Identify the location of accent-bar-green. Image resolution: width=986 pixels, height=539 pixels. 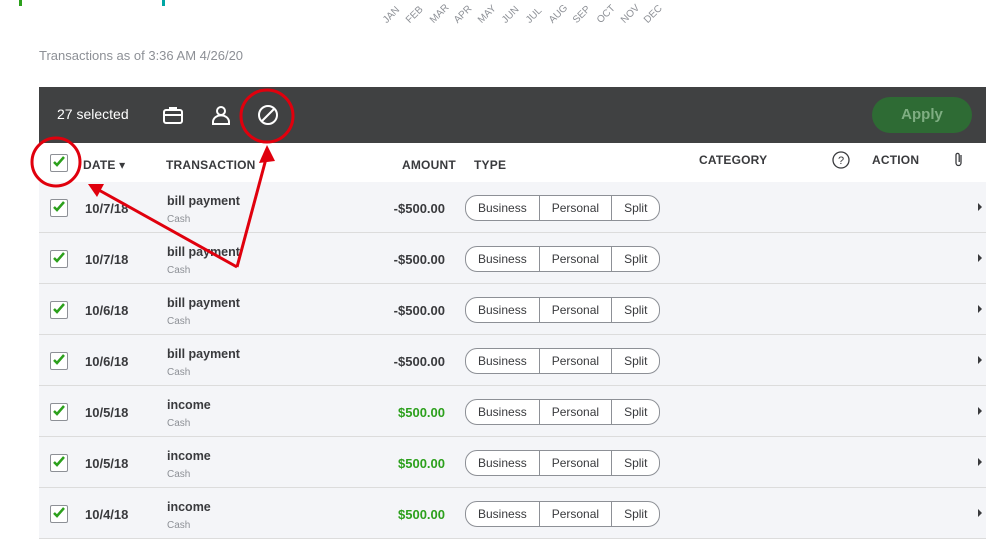
(20, 3).